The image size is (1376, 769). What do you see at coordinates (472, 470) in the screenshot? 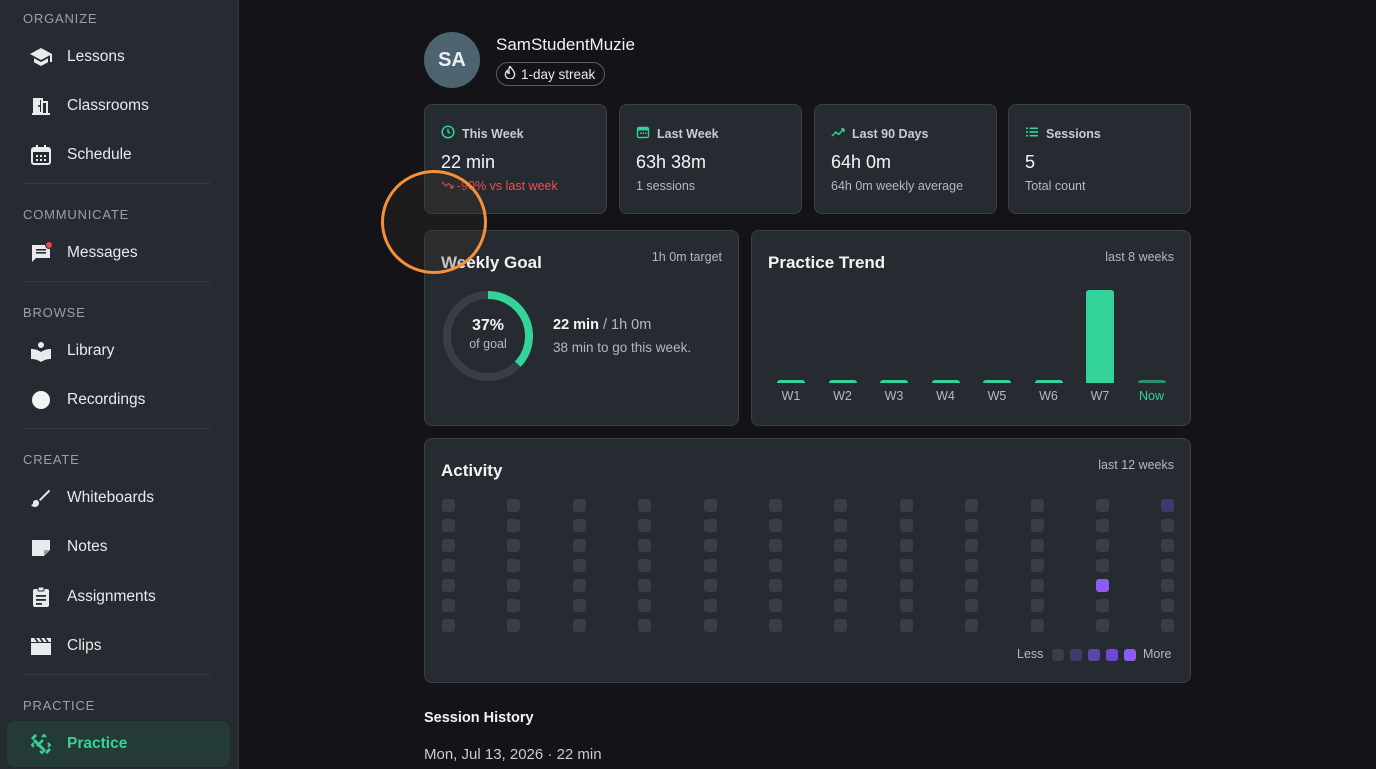
I see `activity-title: Activity` at bounding box center [472, 470].